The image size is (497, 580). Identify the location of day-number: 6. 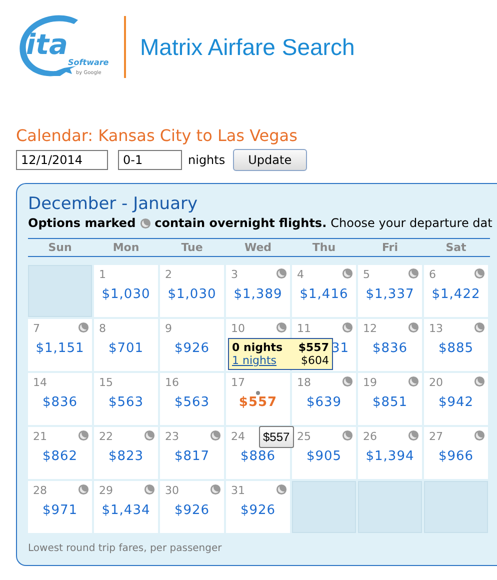
(432, 274).